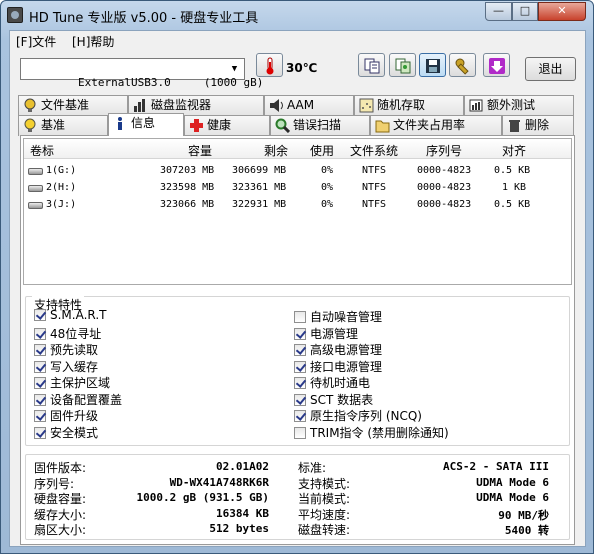 The height and width of the screenshot is (554, 594). I want to click on copy-screenshot-button, so click(402, 65).